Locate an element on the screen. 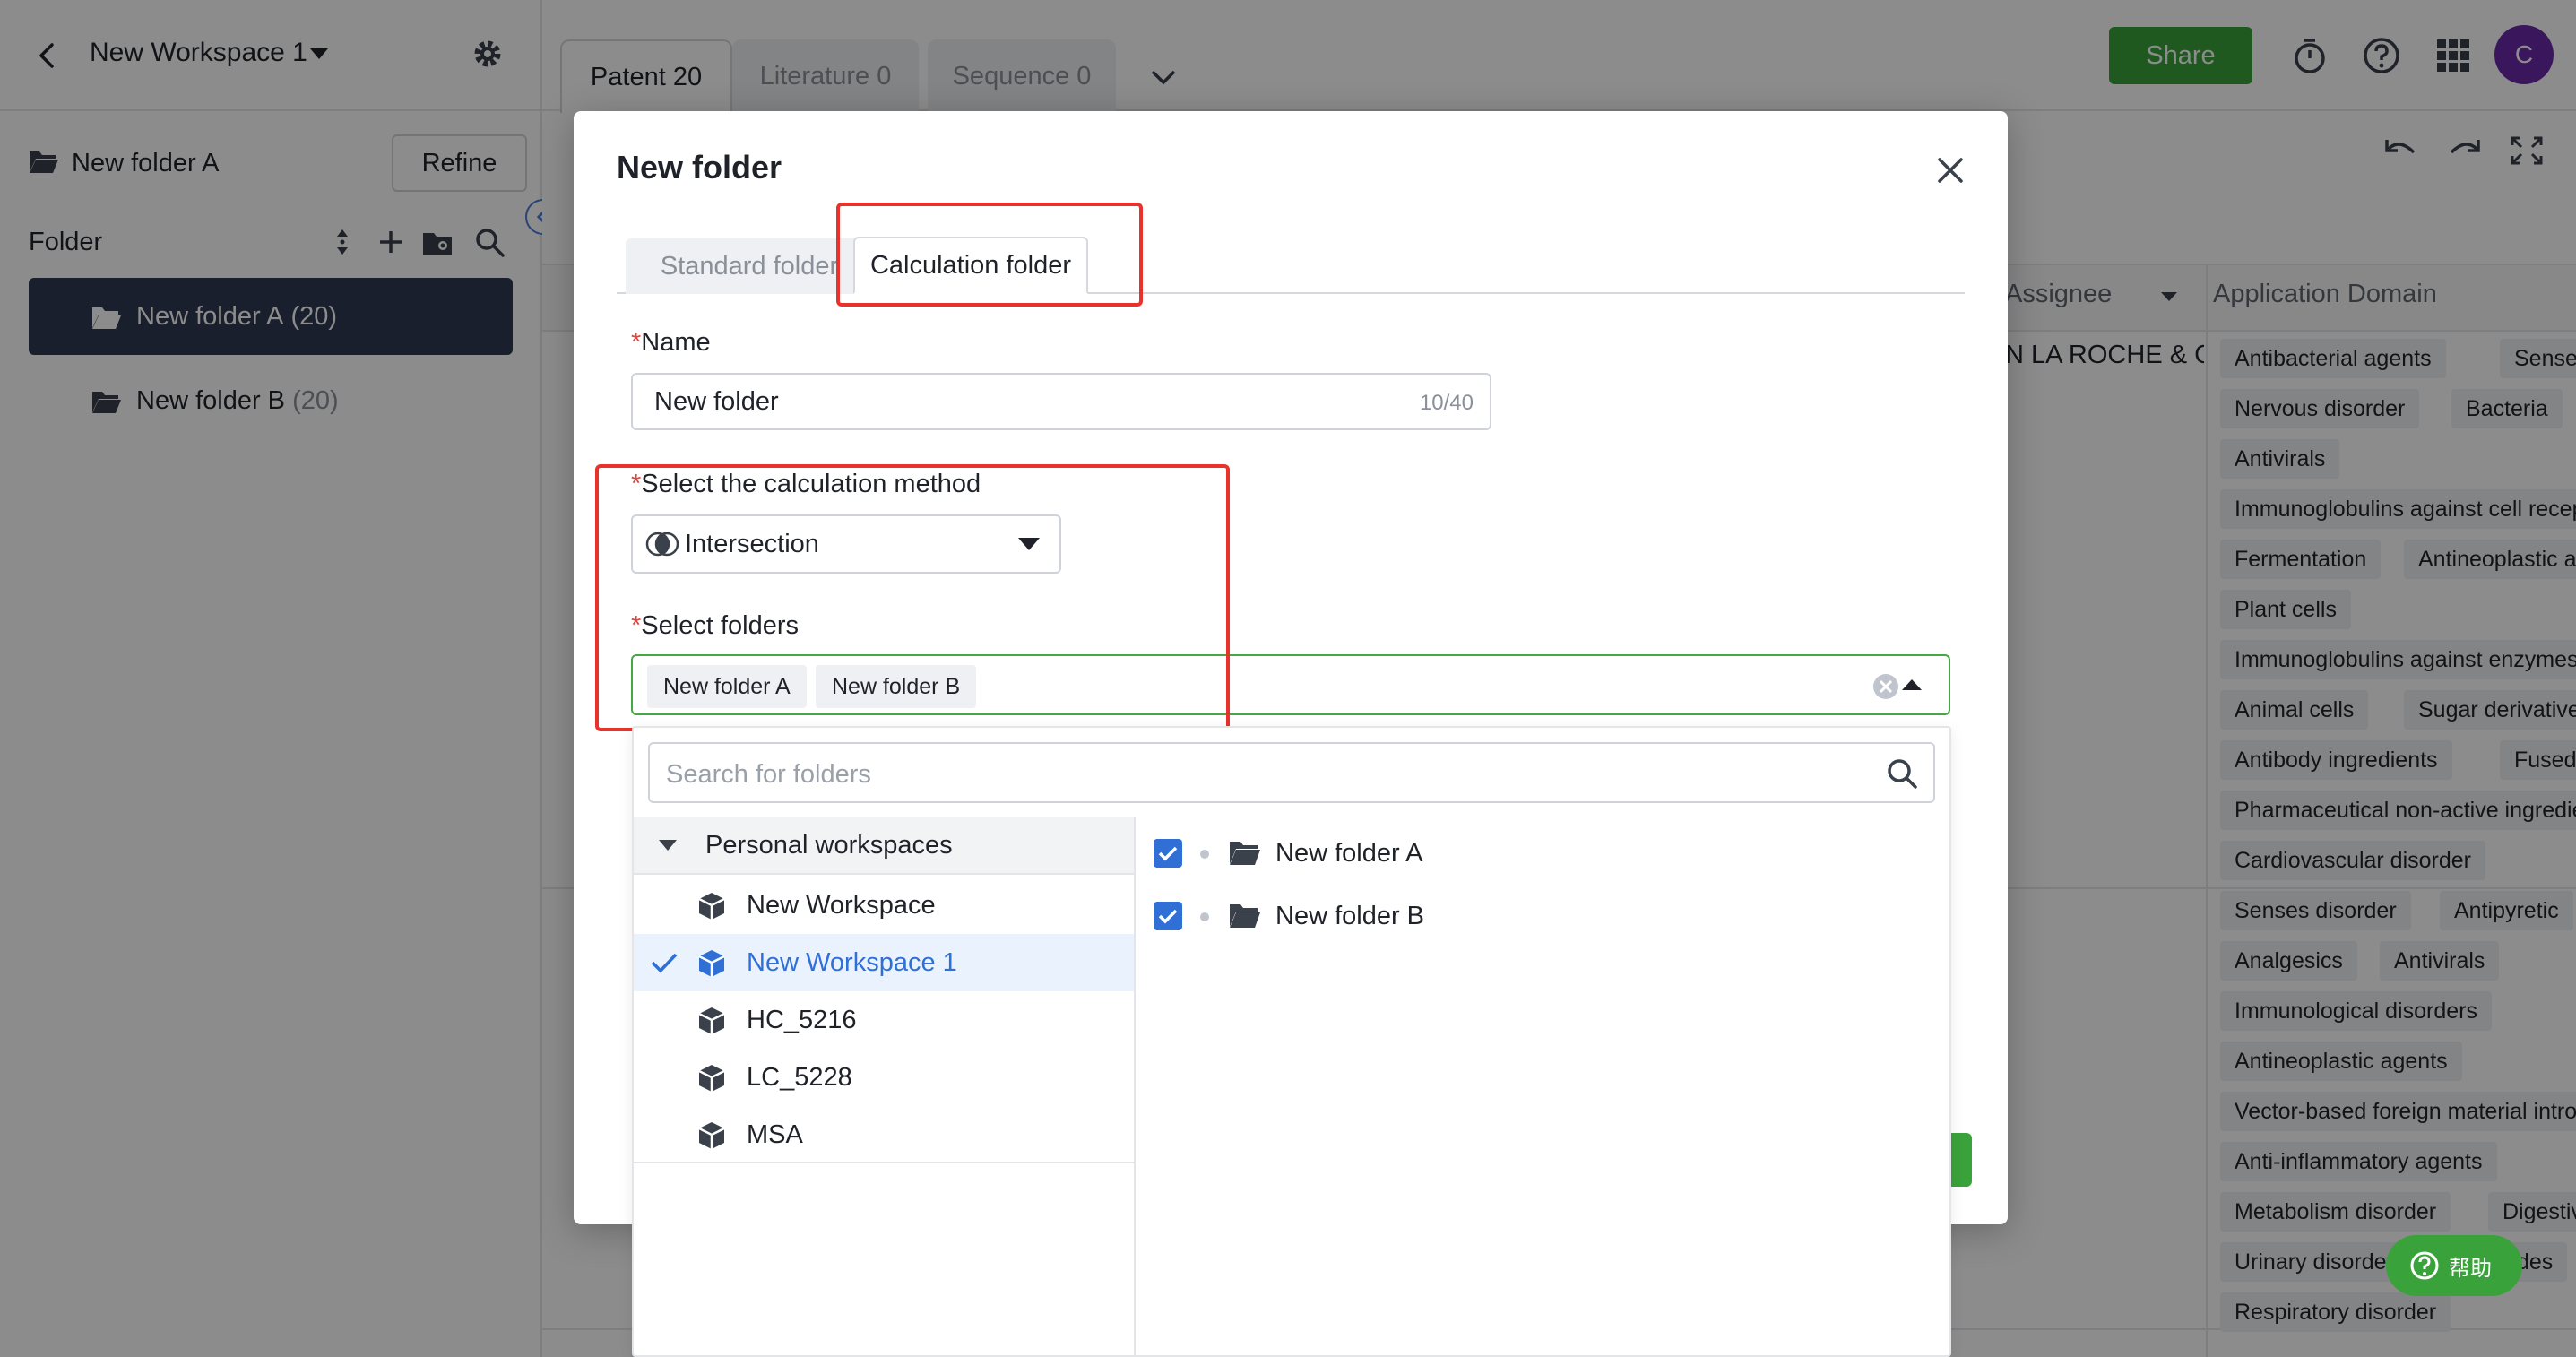  clear-icon is located at coordinates (1885, 686).